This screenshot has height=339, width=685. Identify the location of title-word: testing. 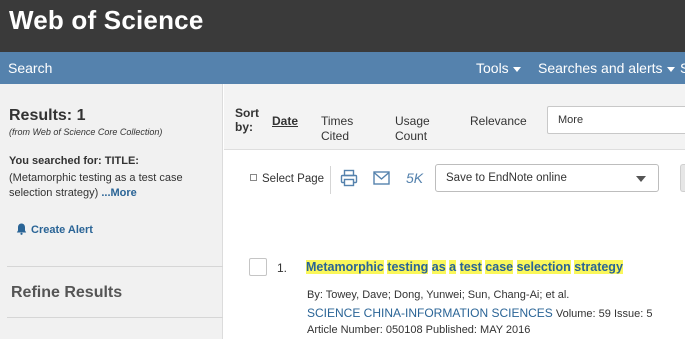
(408, 267).